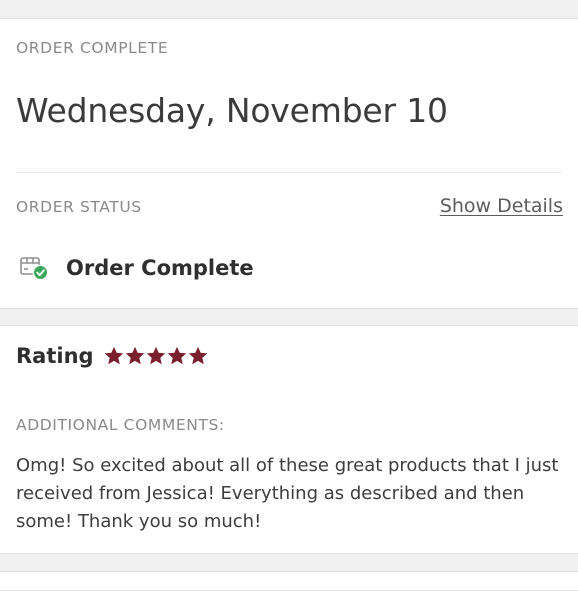 The height and width of the screenshot is (591, 578). I want to click on rating-stars, so click(156, 356).